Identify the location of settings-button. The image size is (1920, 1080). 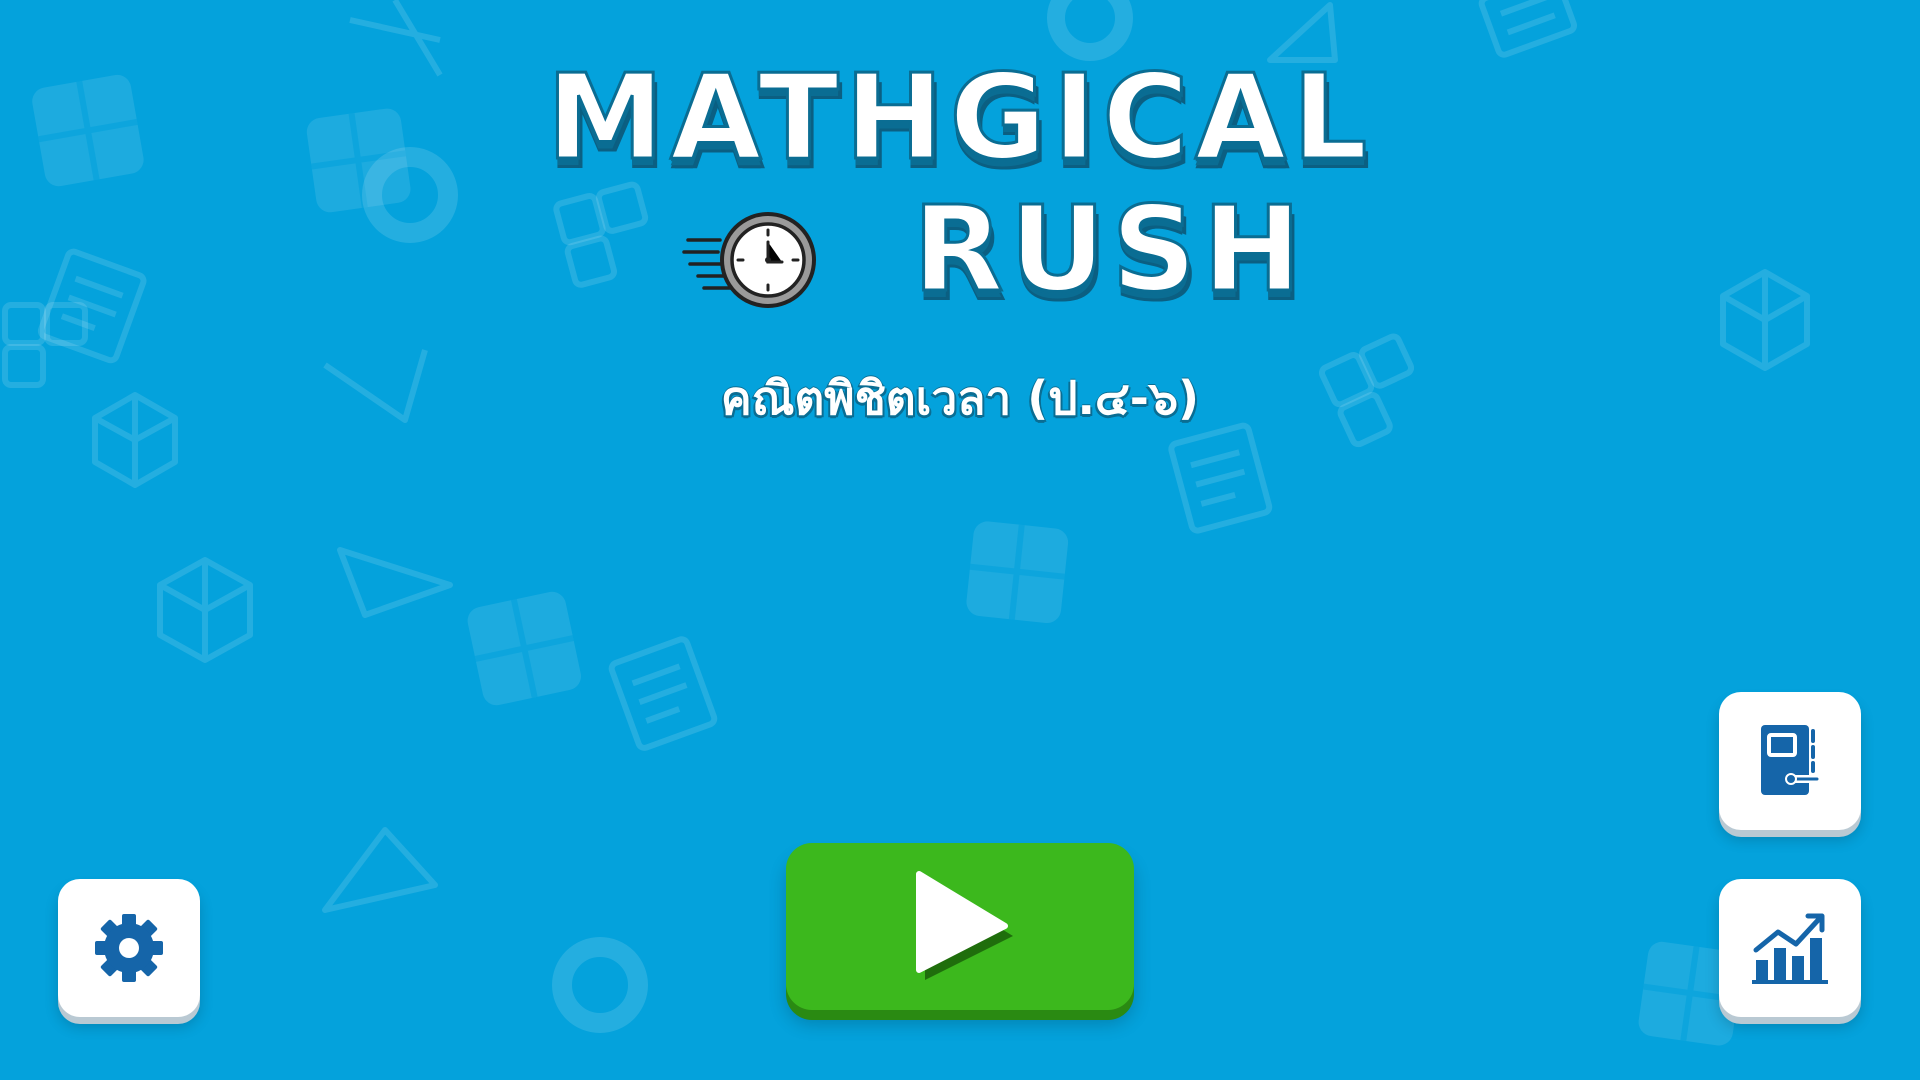
(129, 948).